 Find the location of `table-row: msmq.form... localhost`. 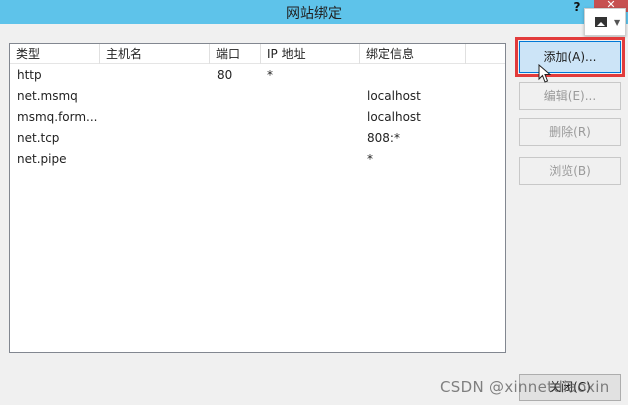

table-row: msmq.form... localhost is located at coordinates (257, 117).